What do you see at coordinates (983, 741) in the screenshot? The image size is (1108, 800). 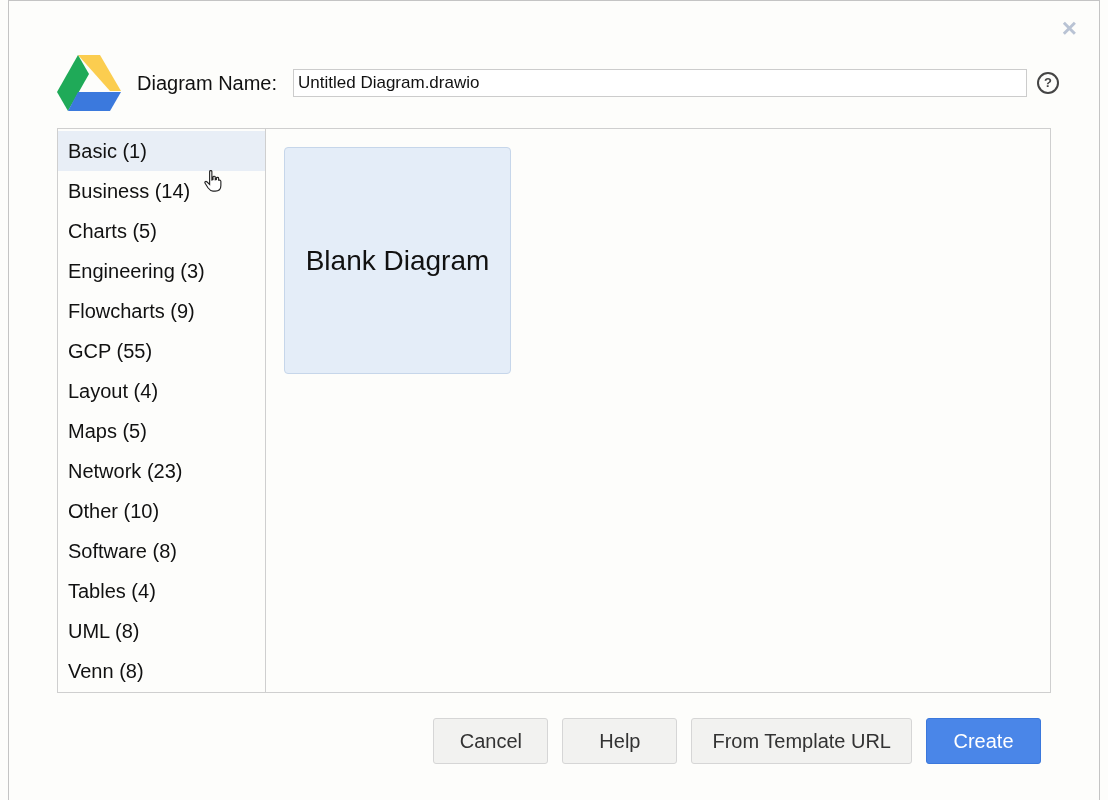 I see `create-button: Create` at bounding box center [983, 741].